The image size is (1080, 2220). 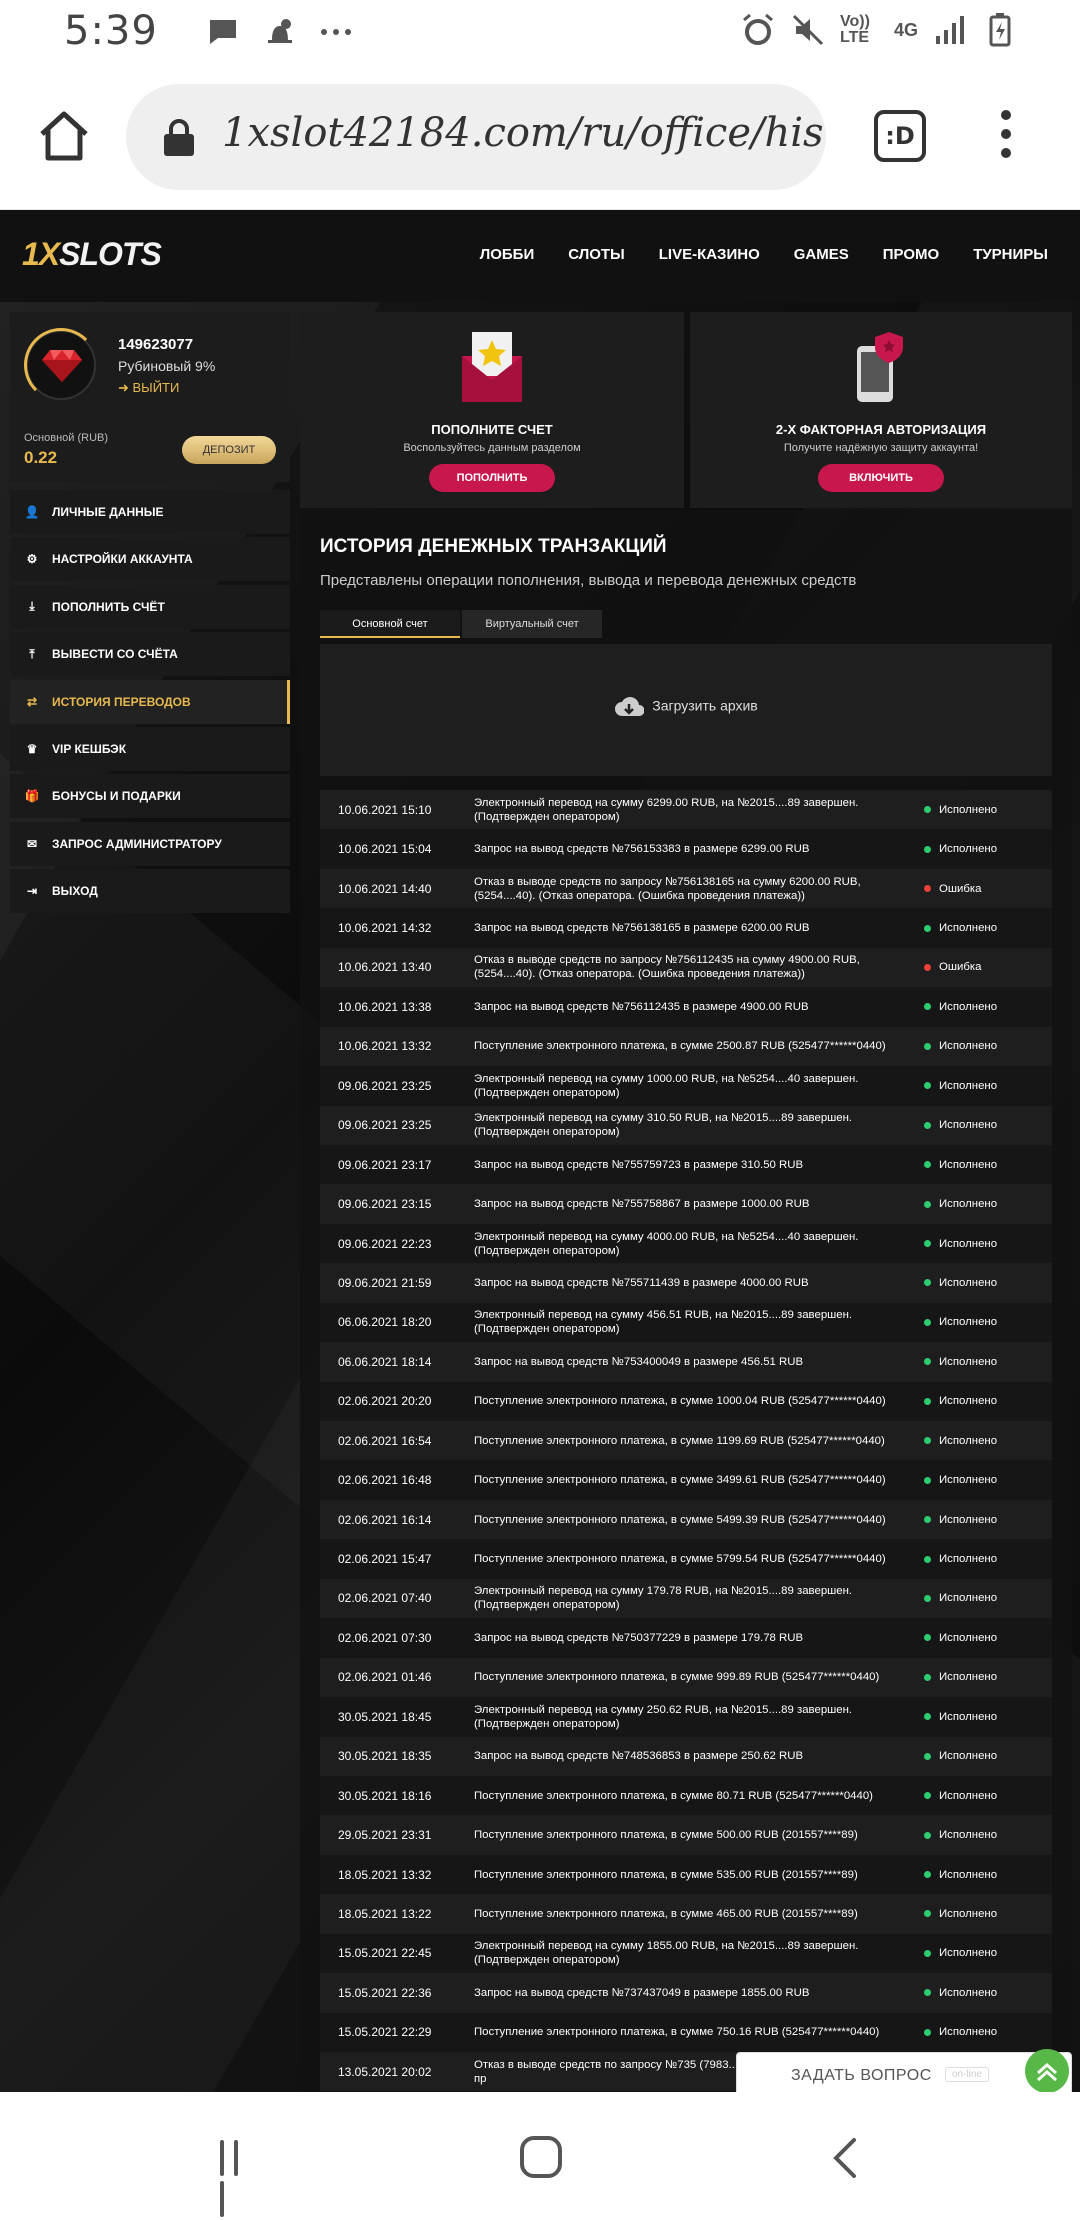 What do you see at coordinates (92, 254) in the screenshot?
I see `site-logo: 1XSLOTS` at bounding box center [92, 254].